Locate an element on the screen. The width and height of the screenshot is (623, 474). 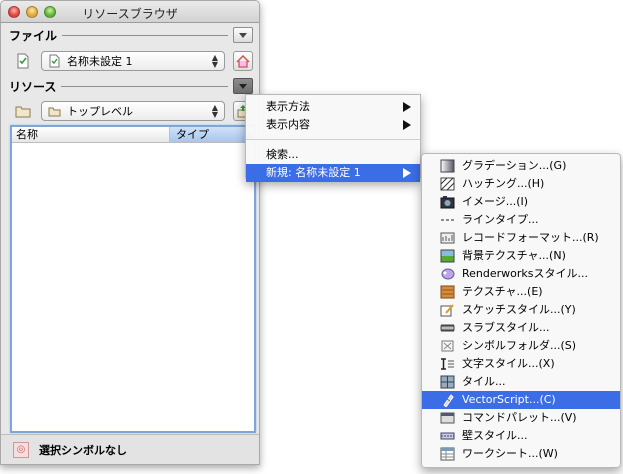
home-button is located at coordinates (243, 61).